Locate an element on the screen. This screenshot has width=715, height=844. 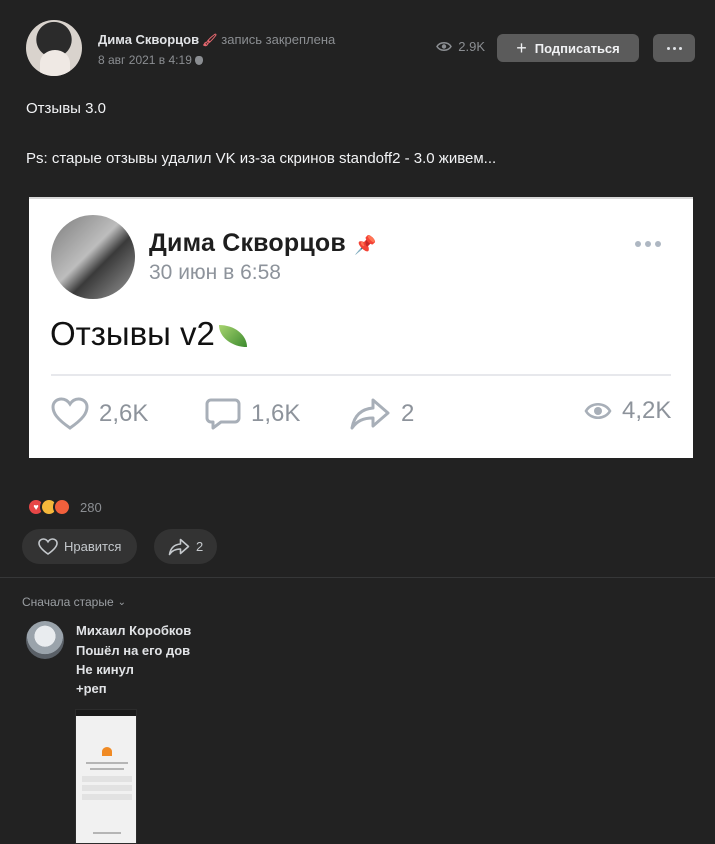
embed-author-name: Дима Скворцов is located at coordinates (247, 243).